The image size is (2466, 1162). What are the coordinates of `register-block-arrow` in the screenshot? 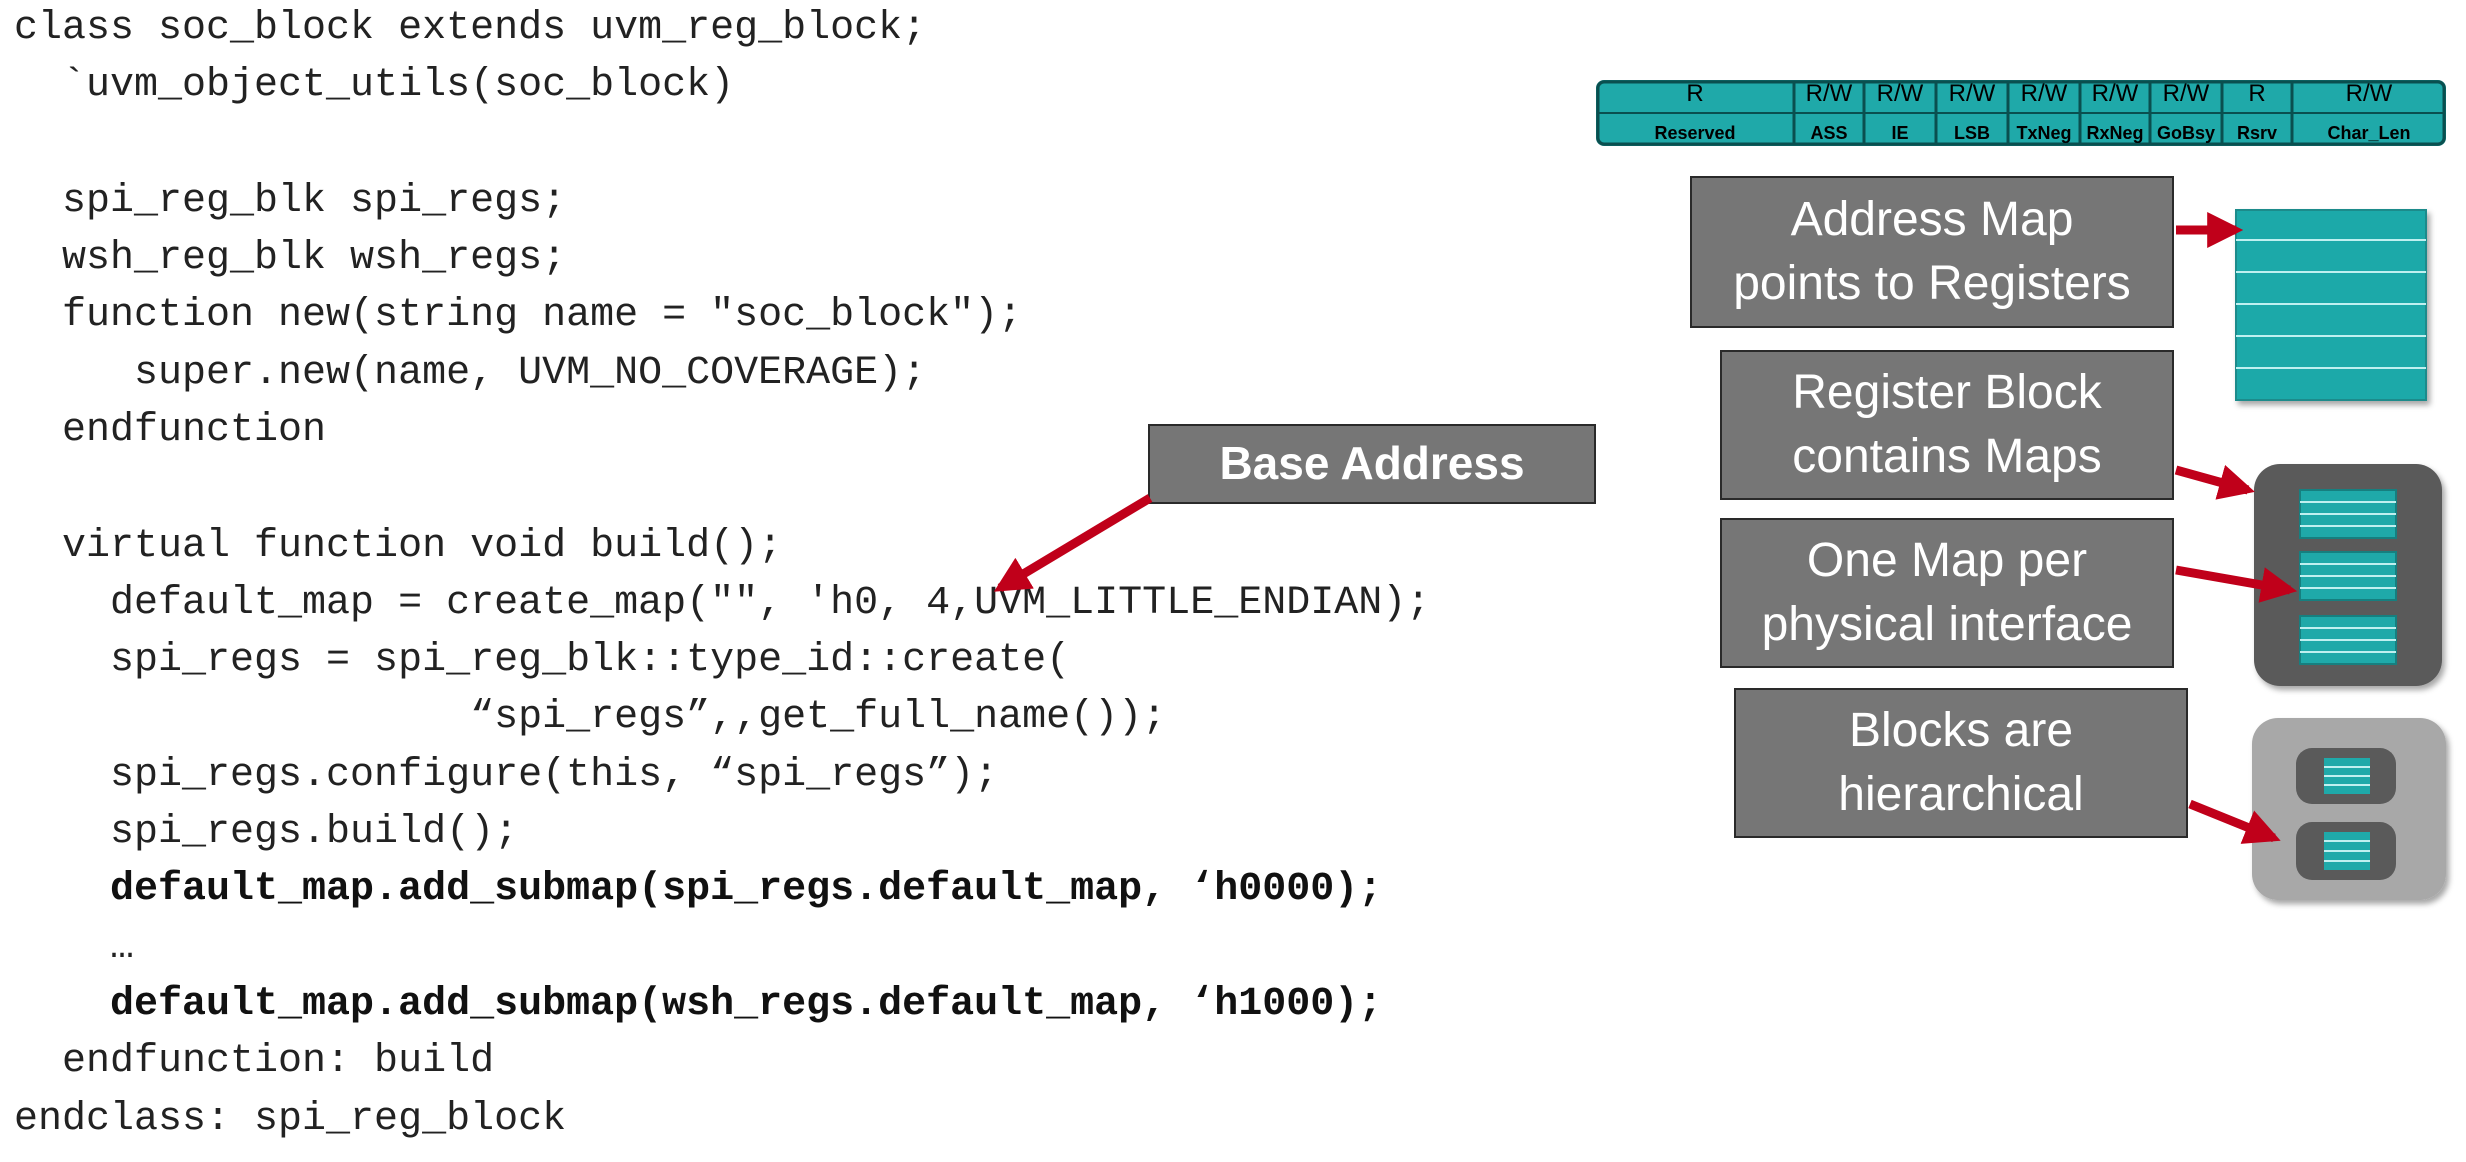 It's located at (2214, 482).